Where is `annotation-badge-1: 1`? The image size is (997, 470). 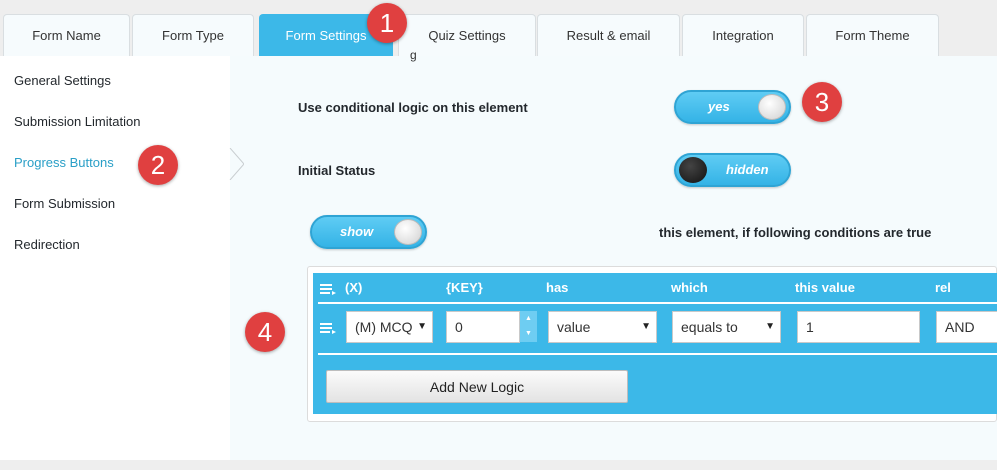 annotation-badge-1: 1 is located at coordinates (387, 23).